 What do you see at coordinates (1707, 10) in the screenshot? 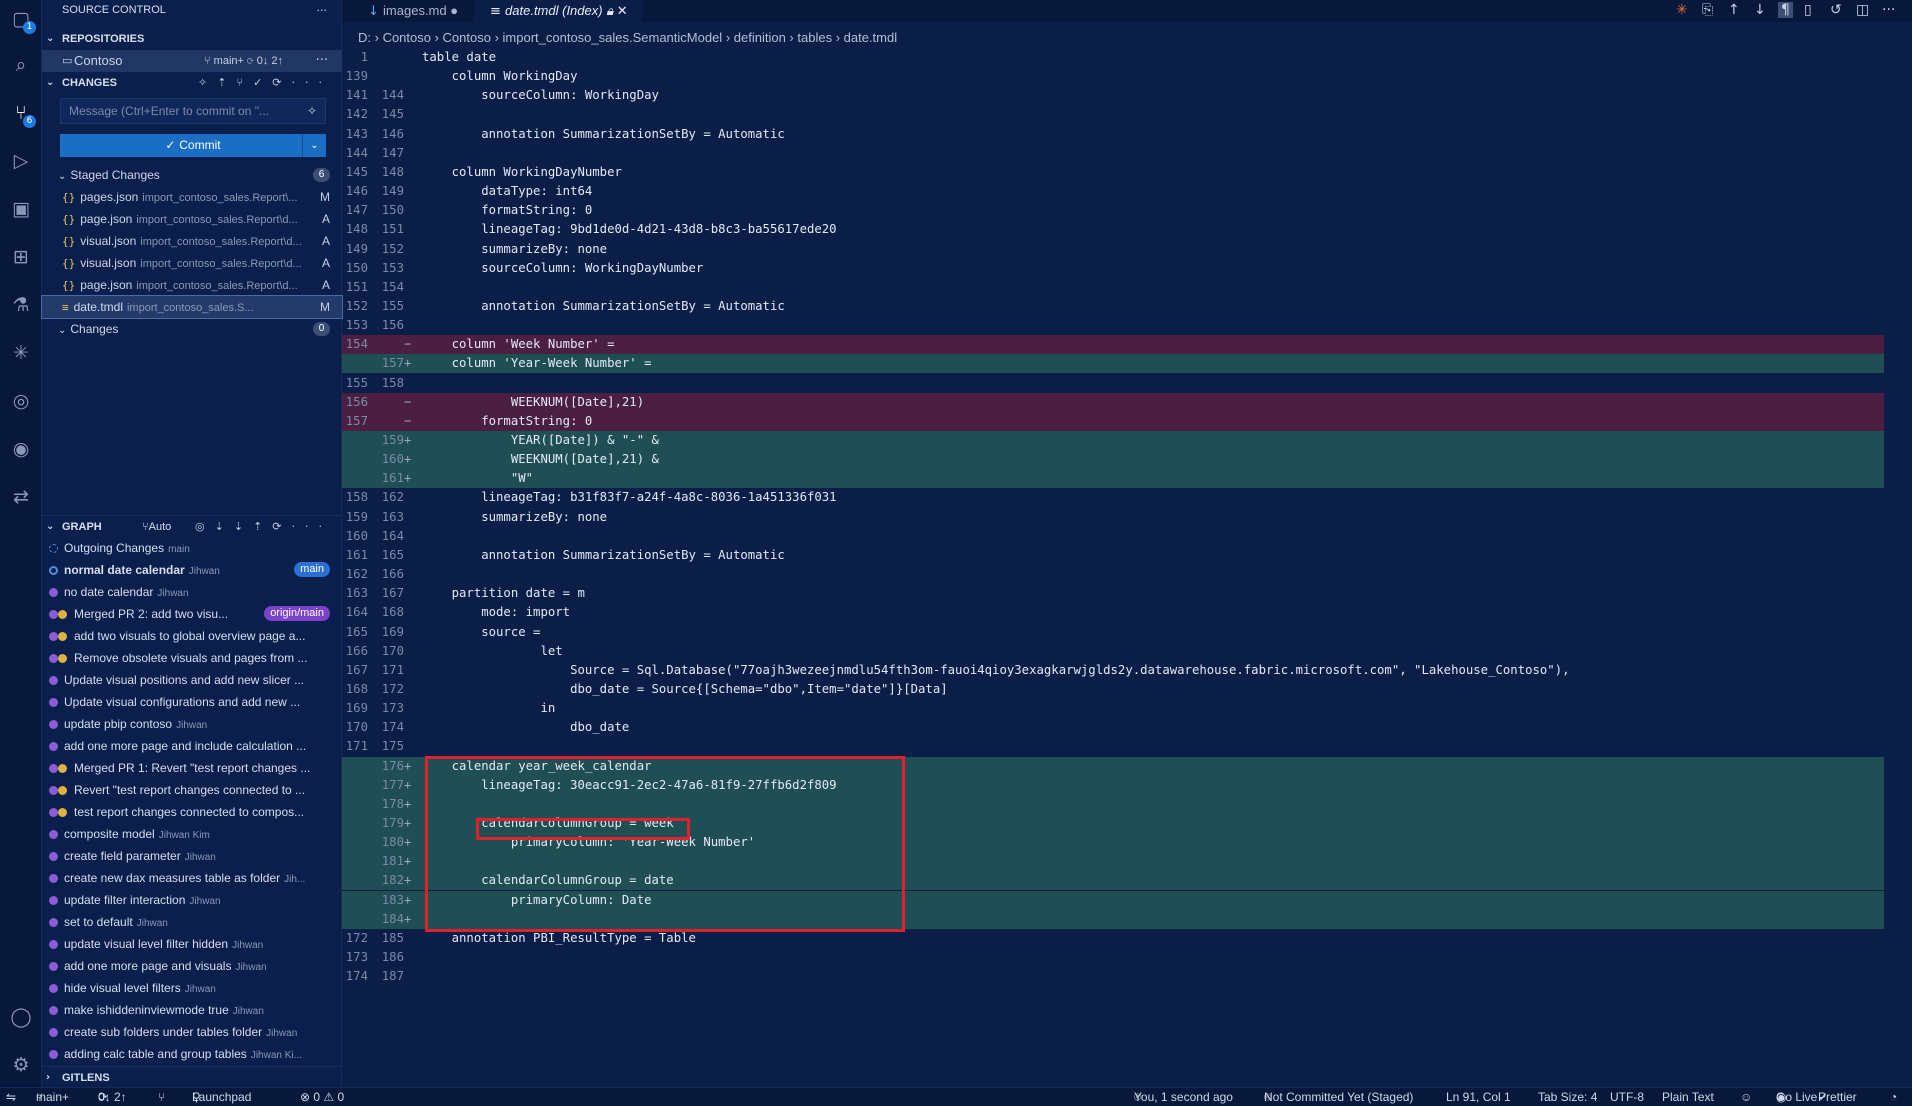
I see `open-file-icon: ⎘` at bounding box center [1707, 10].